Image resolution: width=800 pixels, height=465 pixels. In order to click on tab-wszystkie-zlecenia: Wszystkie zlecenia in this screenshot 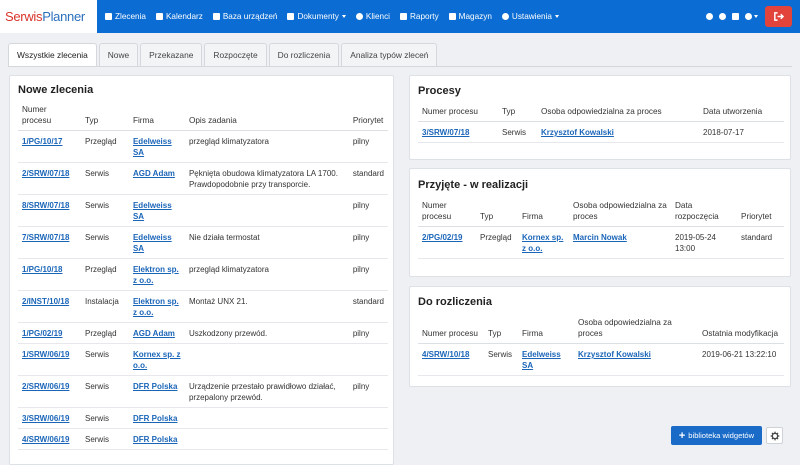, I will do `click(52, 54)`.